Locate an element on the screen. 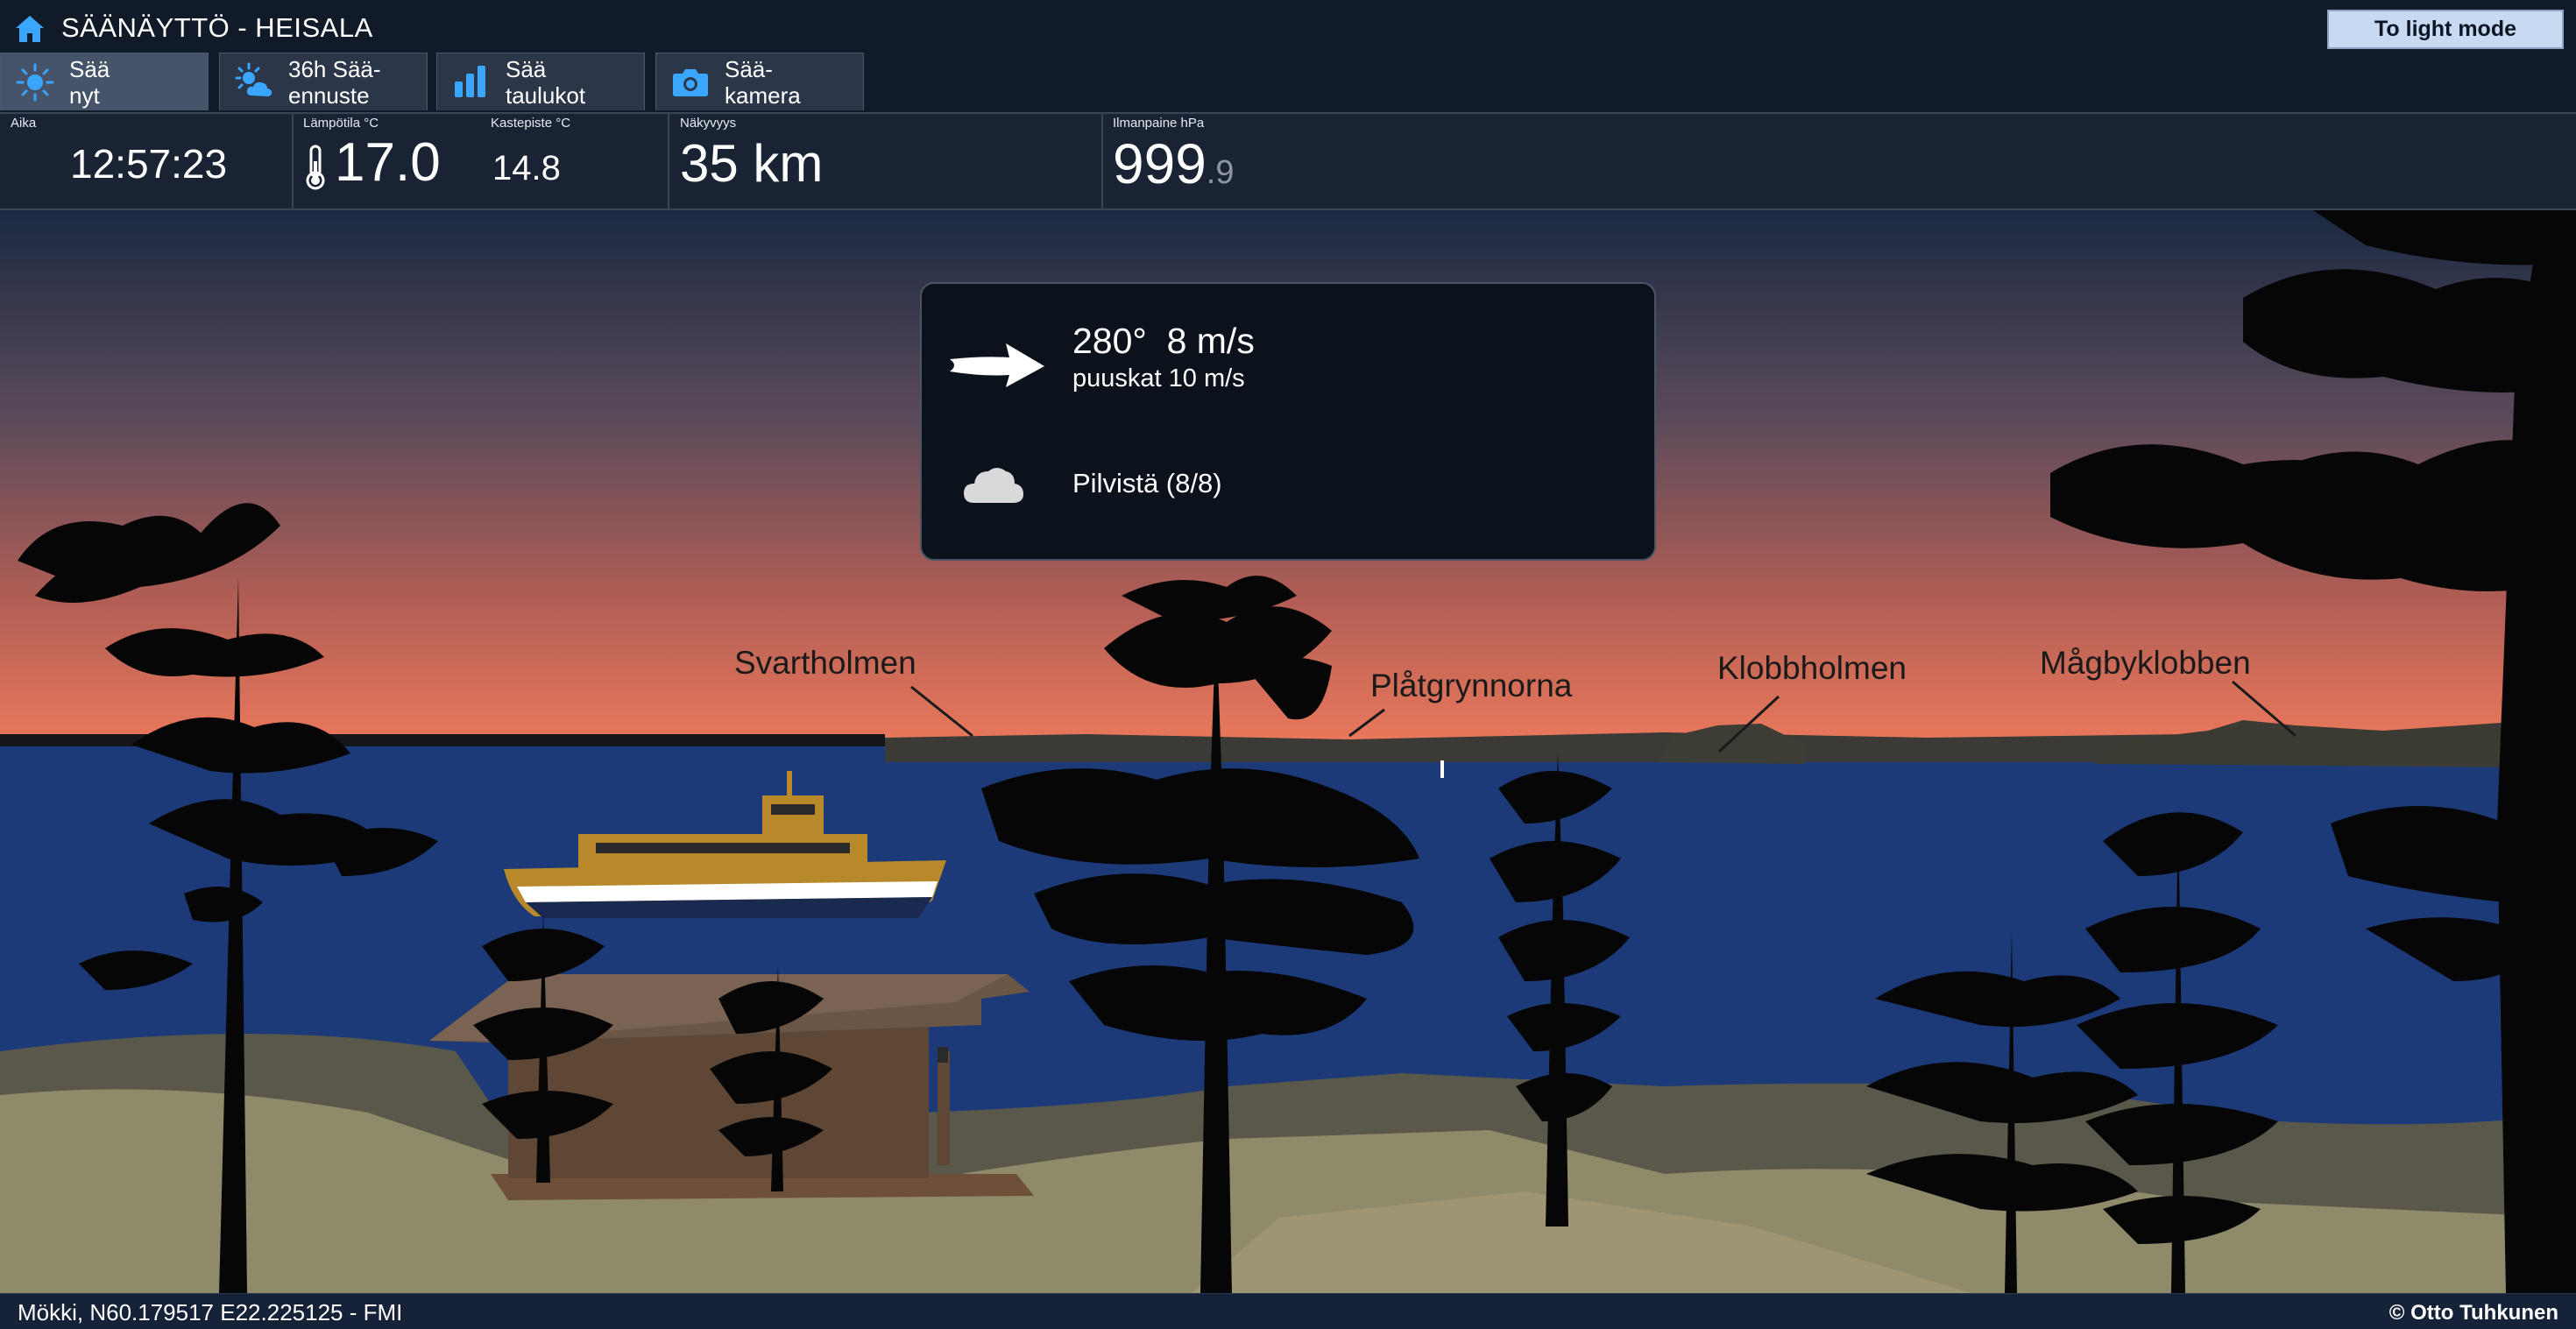 The height and width of the screenshot is (1329, 2576). dewpoint-value: 14.8 is located at coordinates (526, 168).